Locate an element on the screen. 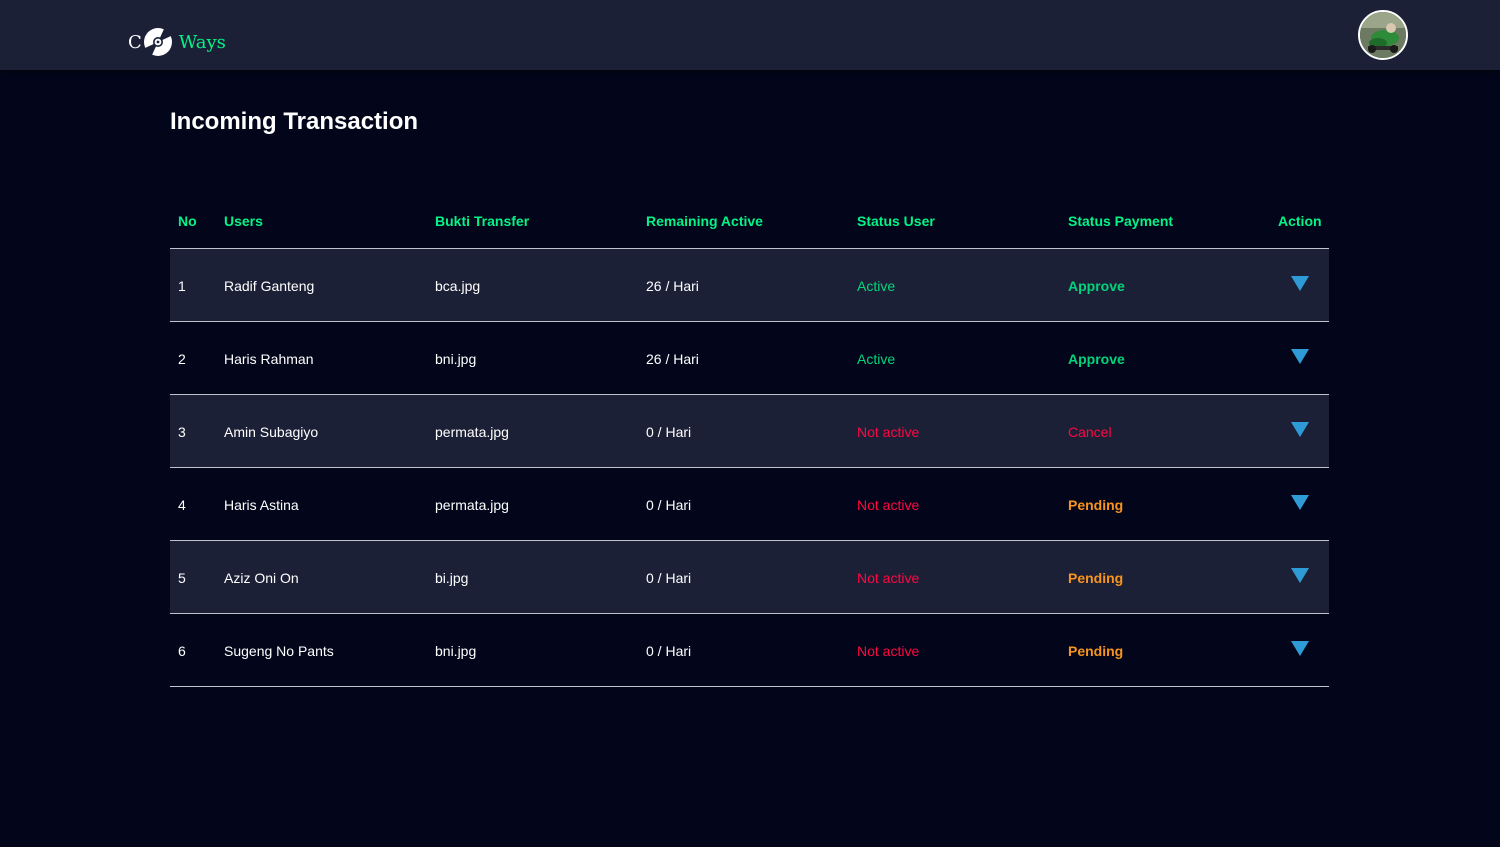 The width and height of the screenshot is (1500, 847). column-header-bukti-transfer: Bukti Transfer is located at coordinates (482, 221).